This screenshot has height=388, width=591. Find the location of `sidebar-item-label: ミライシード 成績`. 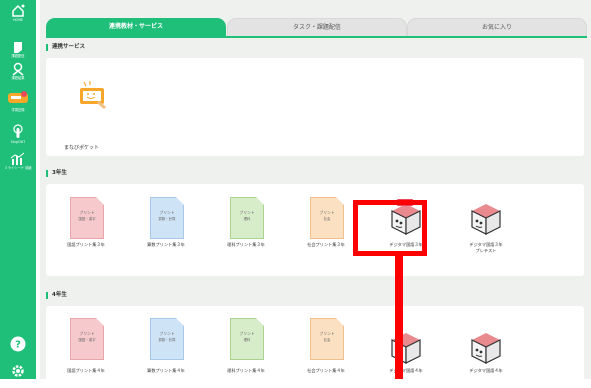

sidebar-item-label: ミライシード 成績 is located at coordinates (18, 168).